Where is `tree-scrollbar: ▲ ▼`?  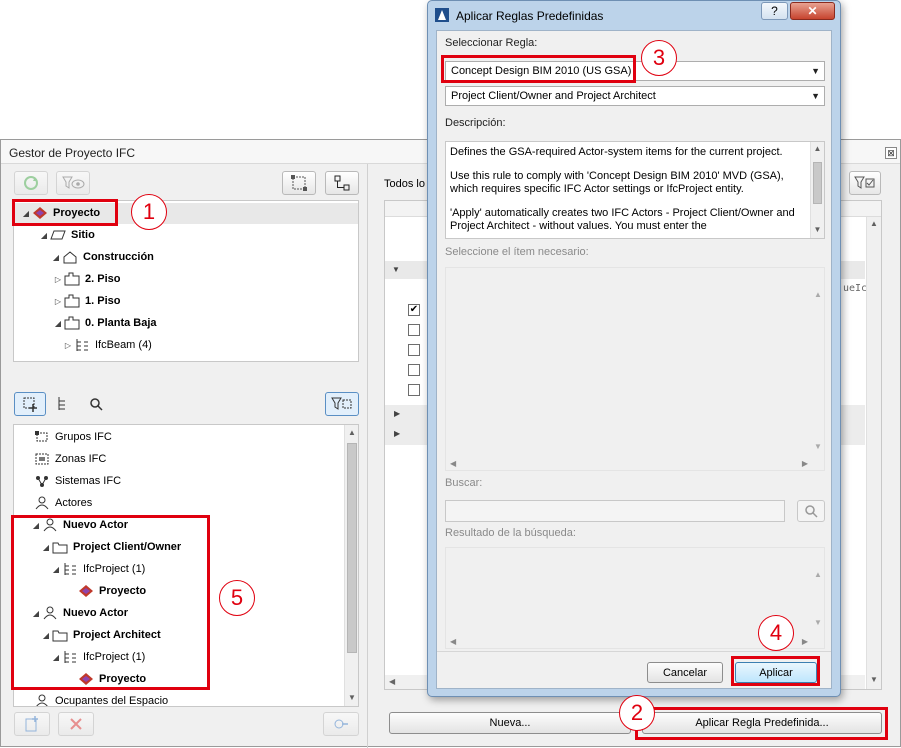
tree-scrollbar: ▲ ▼ is located at coordinates (351, 565).